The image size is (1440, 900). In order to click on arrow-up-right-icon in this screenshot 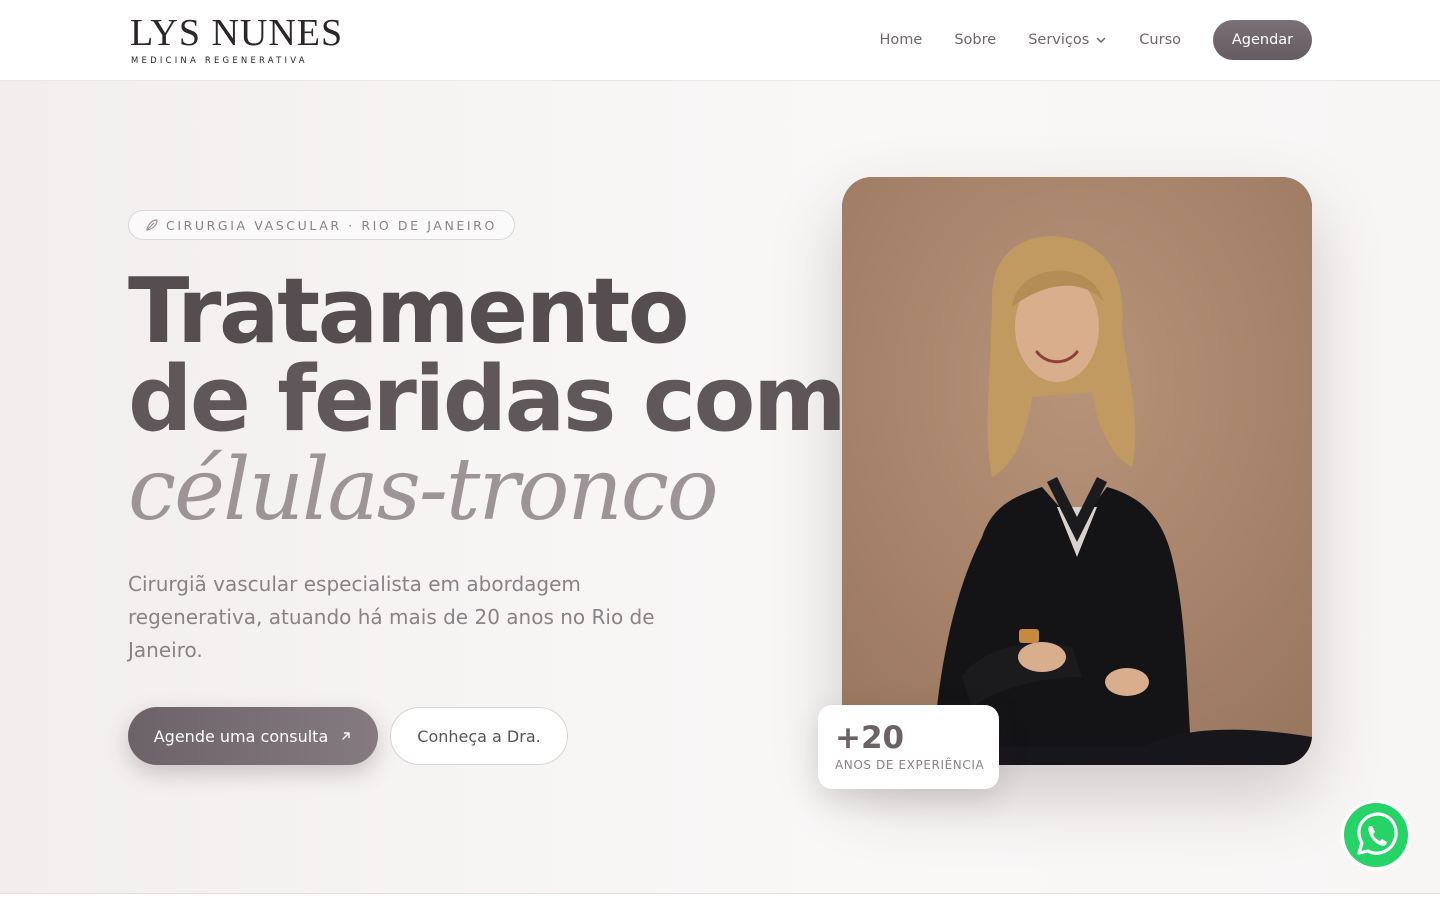, I will do `click(346, 736)`.